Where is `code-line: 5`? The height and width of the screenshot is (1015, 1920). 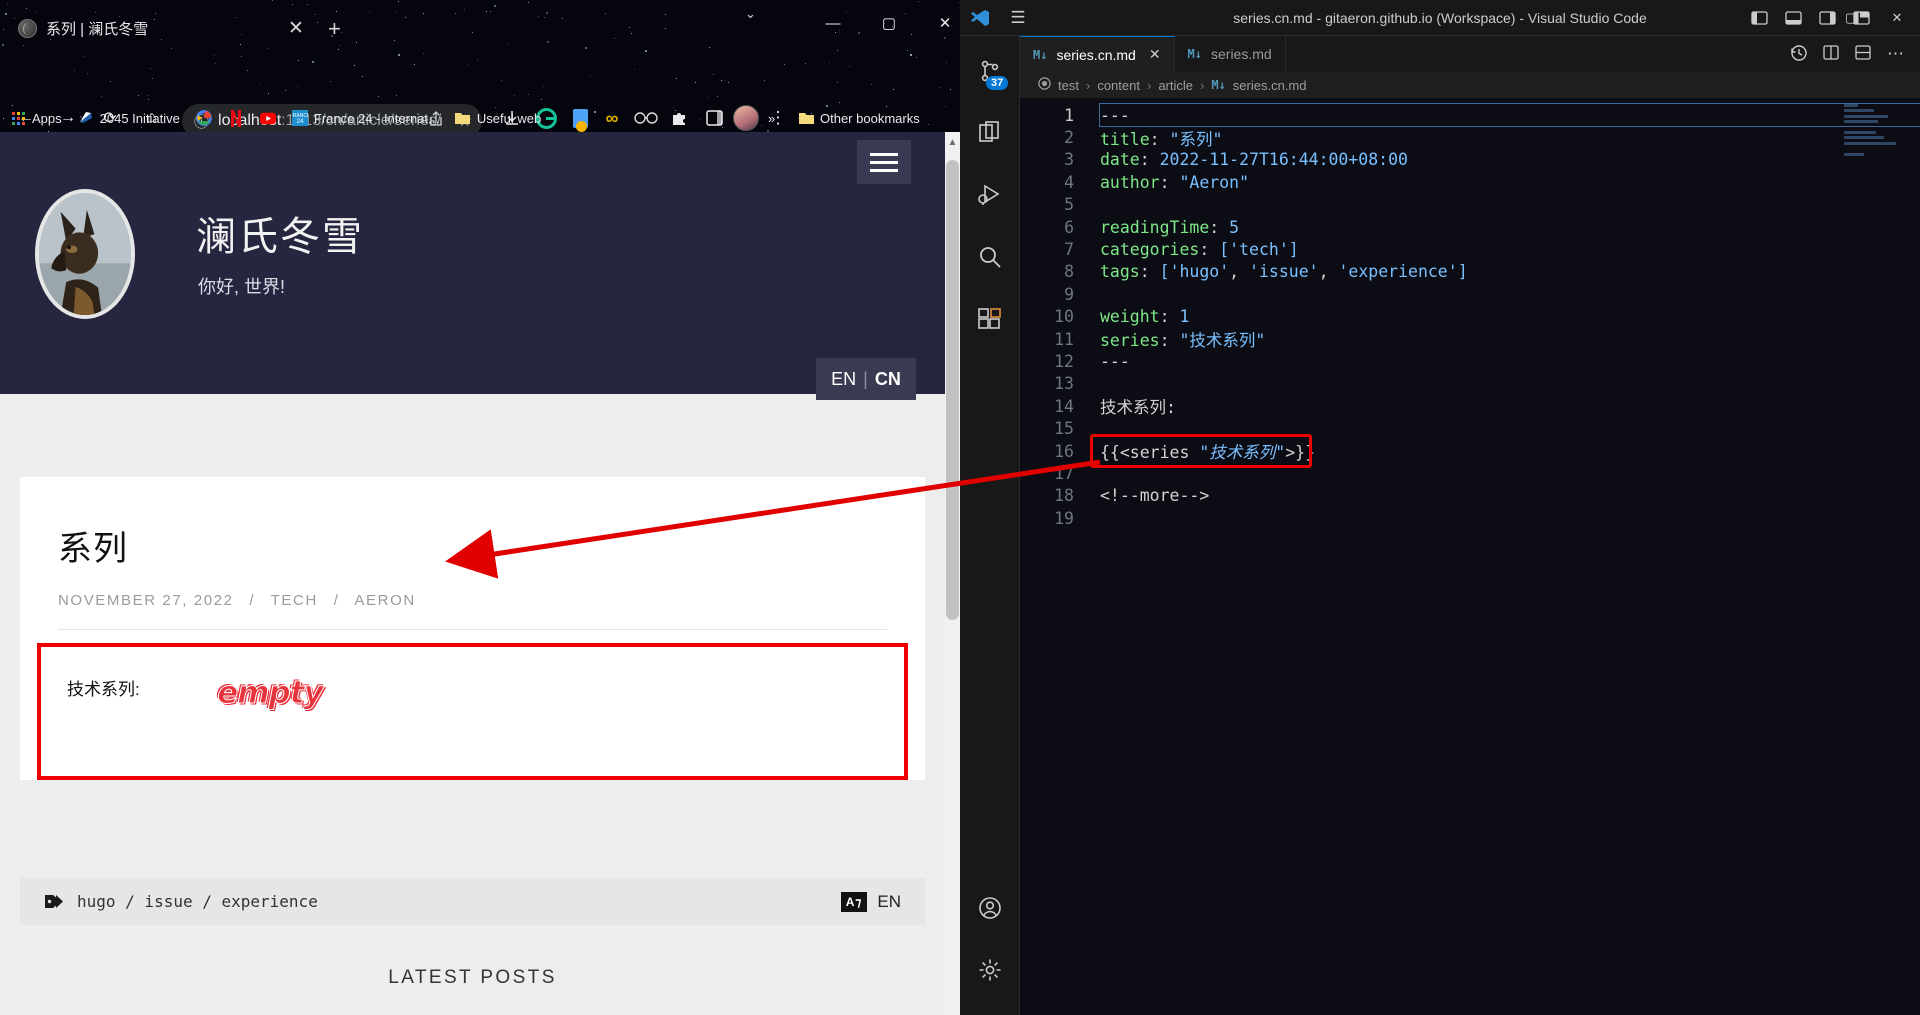
code-line: 5 is located at coordinates (1470, 205).